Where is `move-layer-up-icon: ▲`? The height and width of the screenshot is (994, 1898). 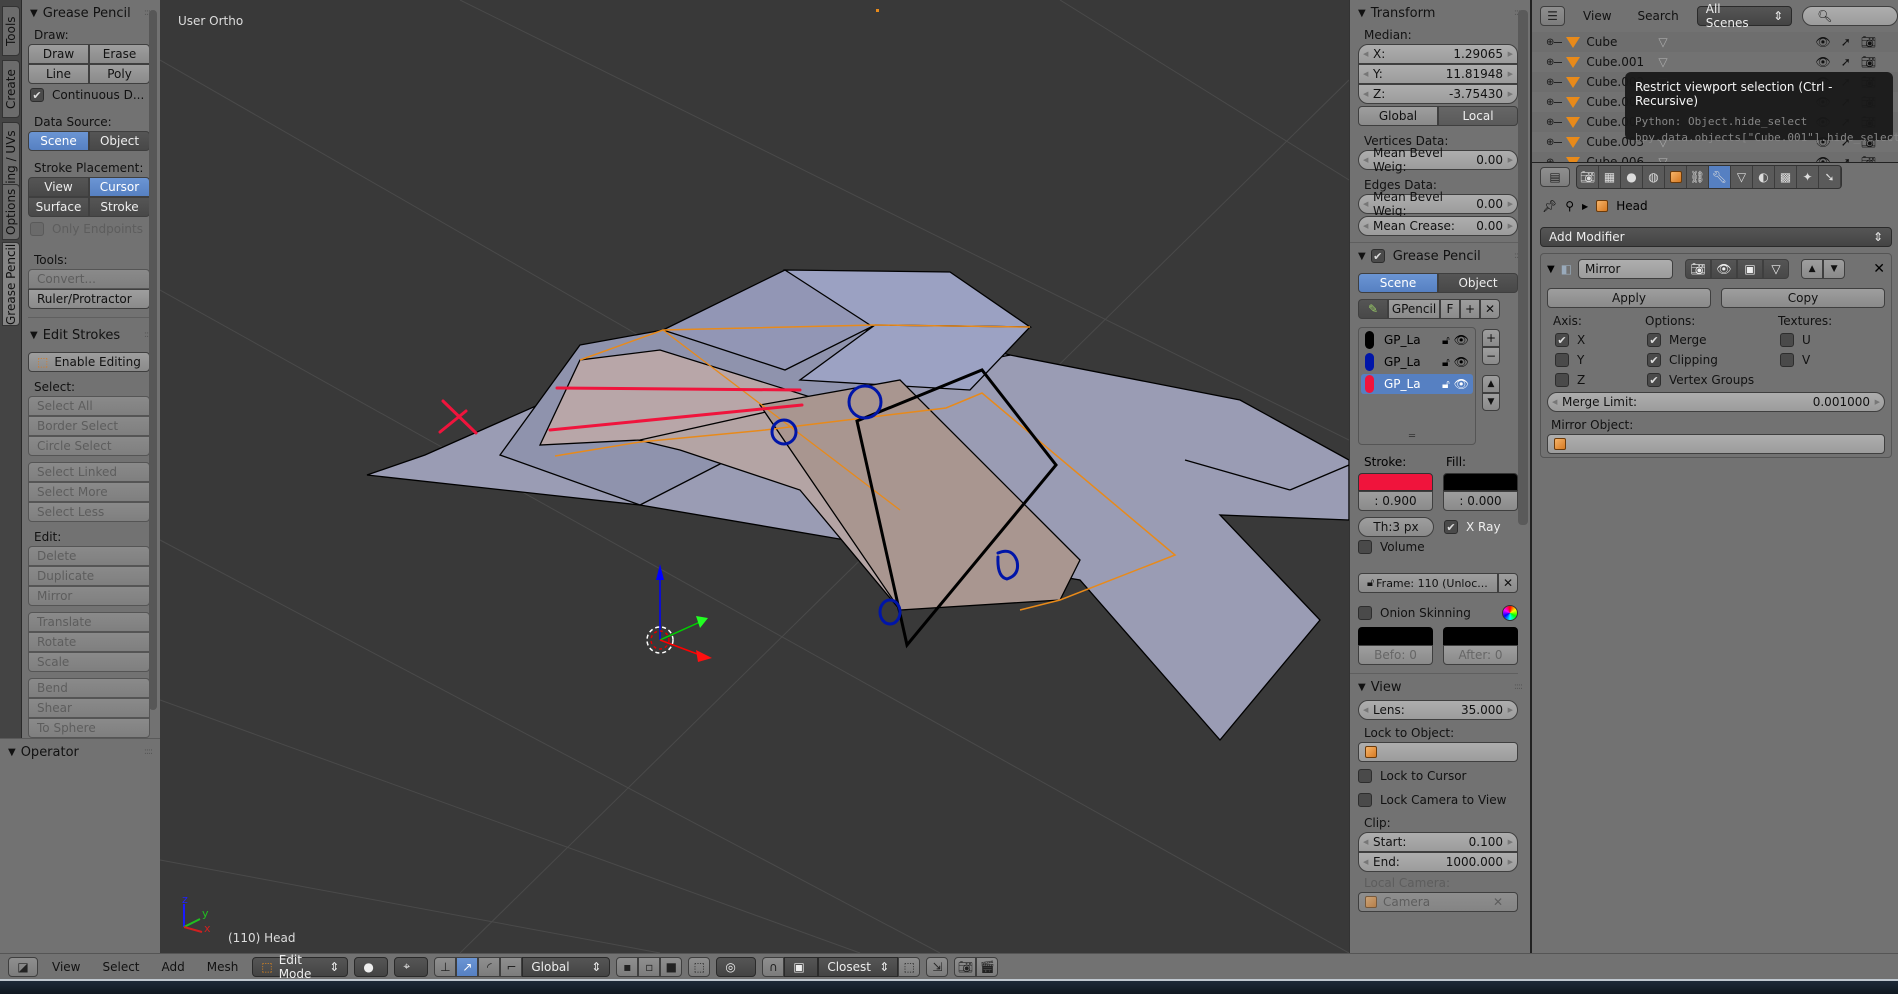 move-layer-up-icon: ▲ is located at coordinates (1491, 384).